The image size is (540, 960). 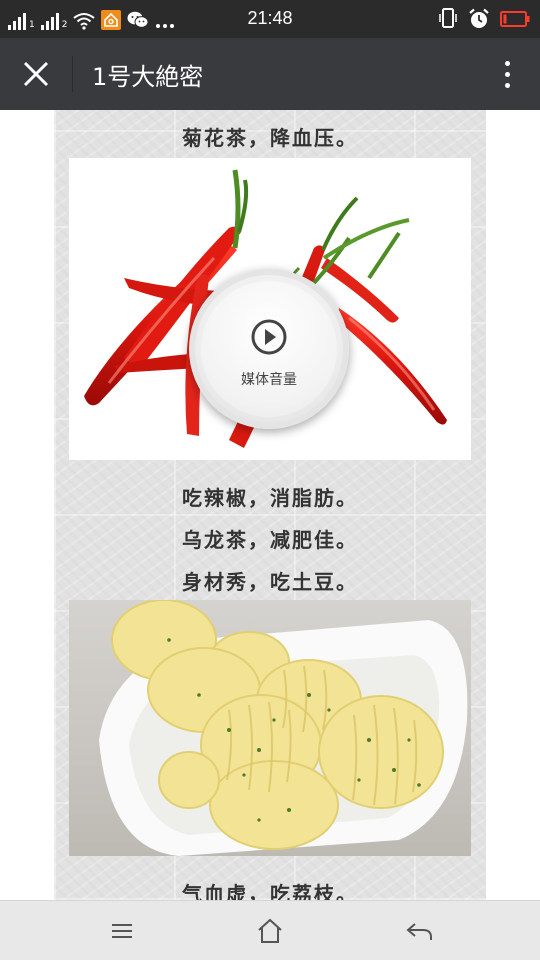 I want to click on alarm-icon, so click(x=479, y=18).